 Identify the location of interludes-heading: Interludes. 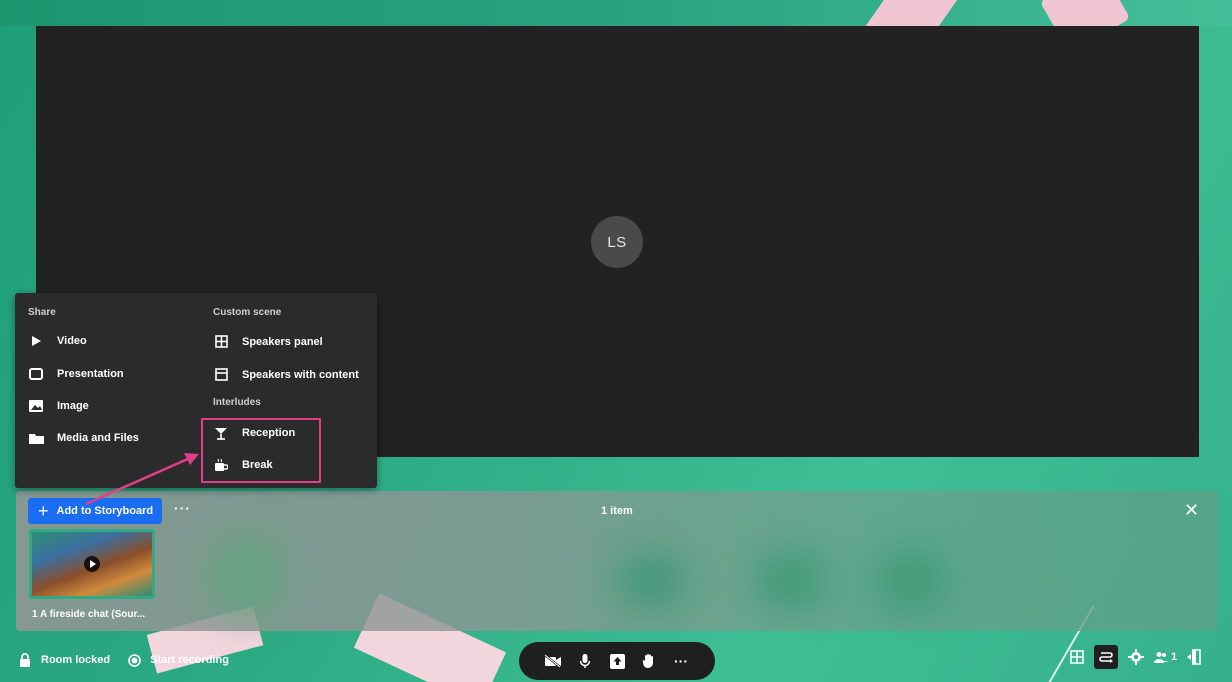
(237, 402).